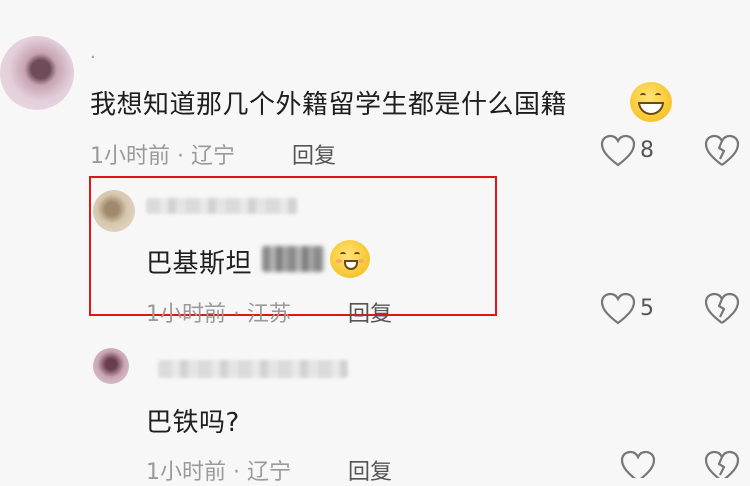 This screenshot has height=486, width=750. What do you see at coordinates (218, 314) in the screenshot?
I see `comment-time-location: 1小时前 · 江苏` at bounding box center [218, 314].